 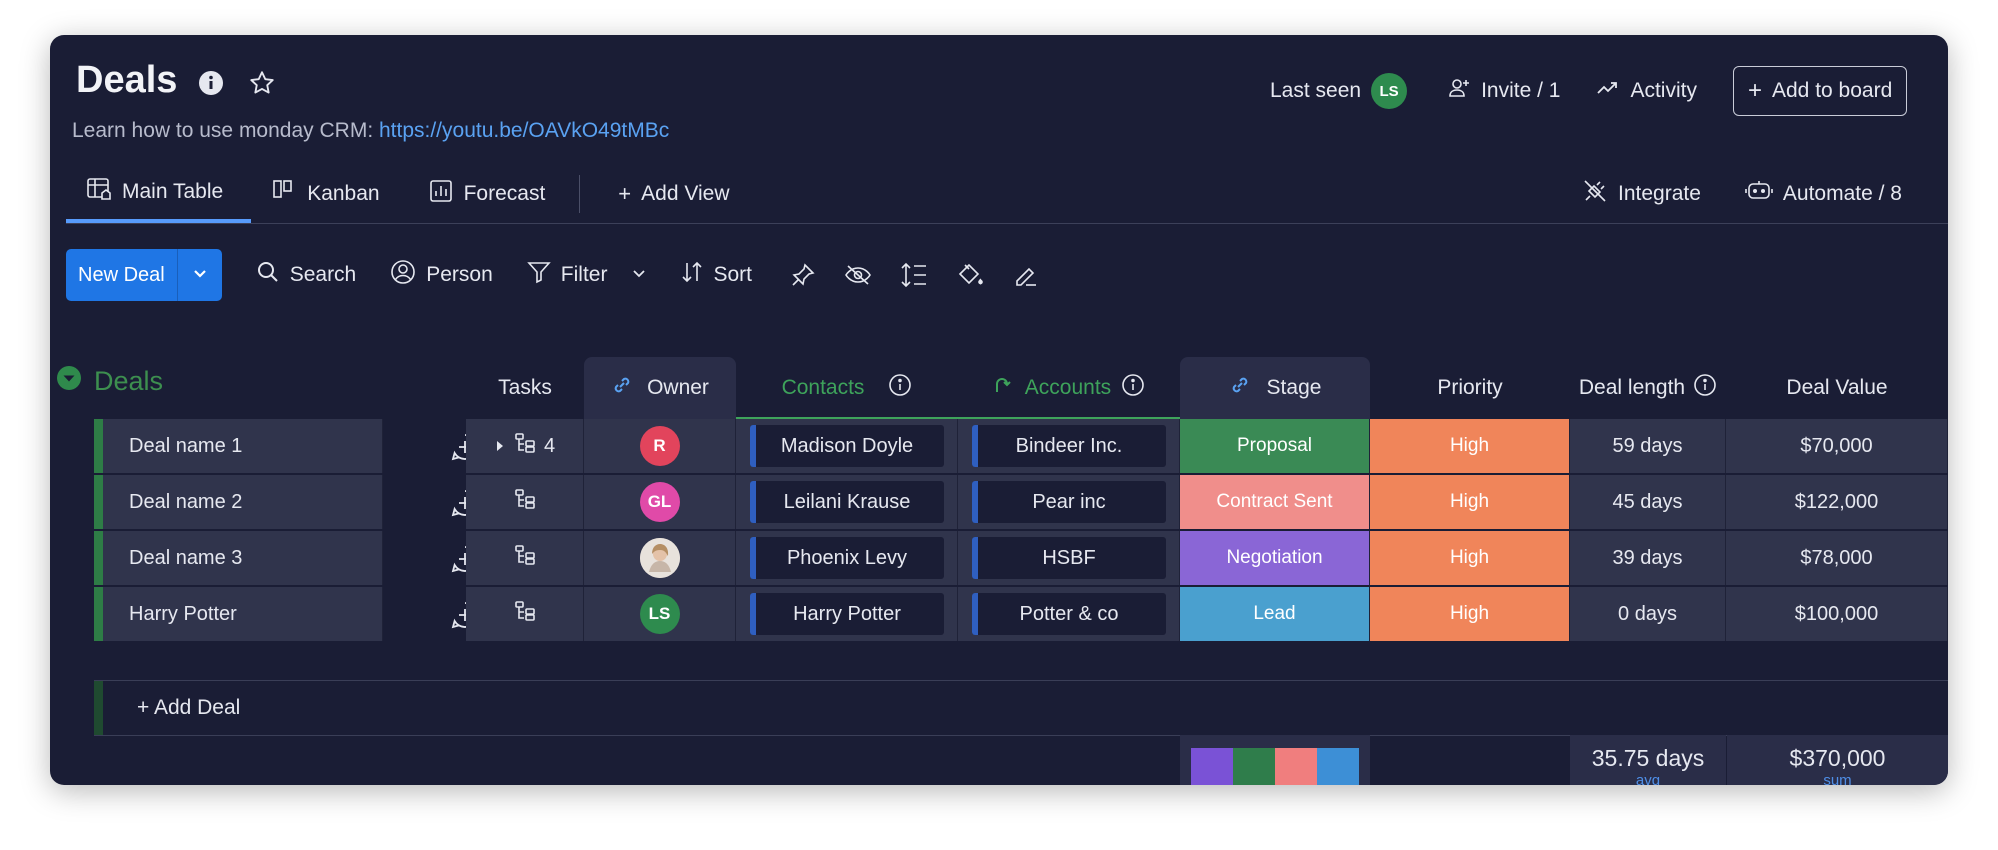 I want to click on tutorial-link: https://youtu.be/OAVkO49tMBc, so click(x=524, y=130).